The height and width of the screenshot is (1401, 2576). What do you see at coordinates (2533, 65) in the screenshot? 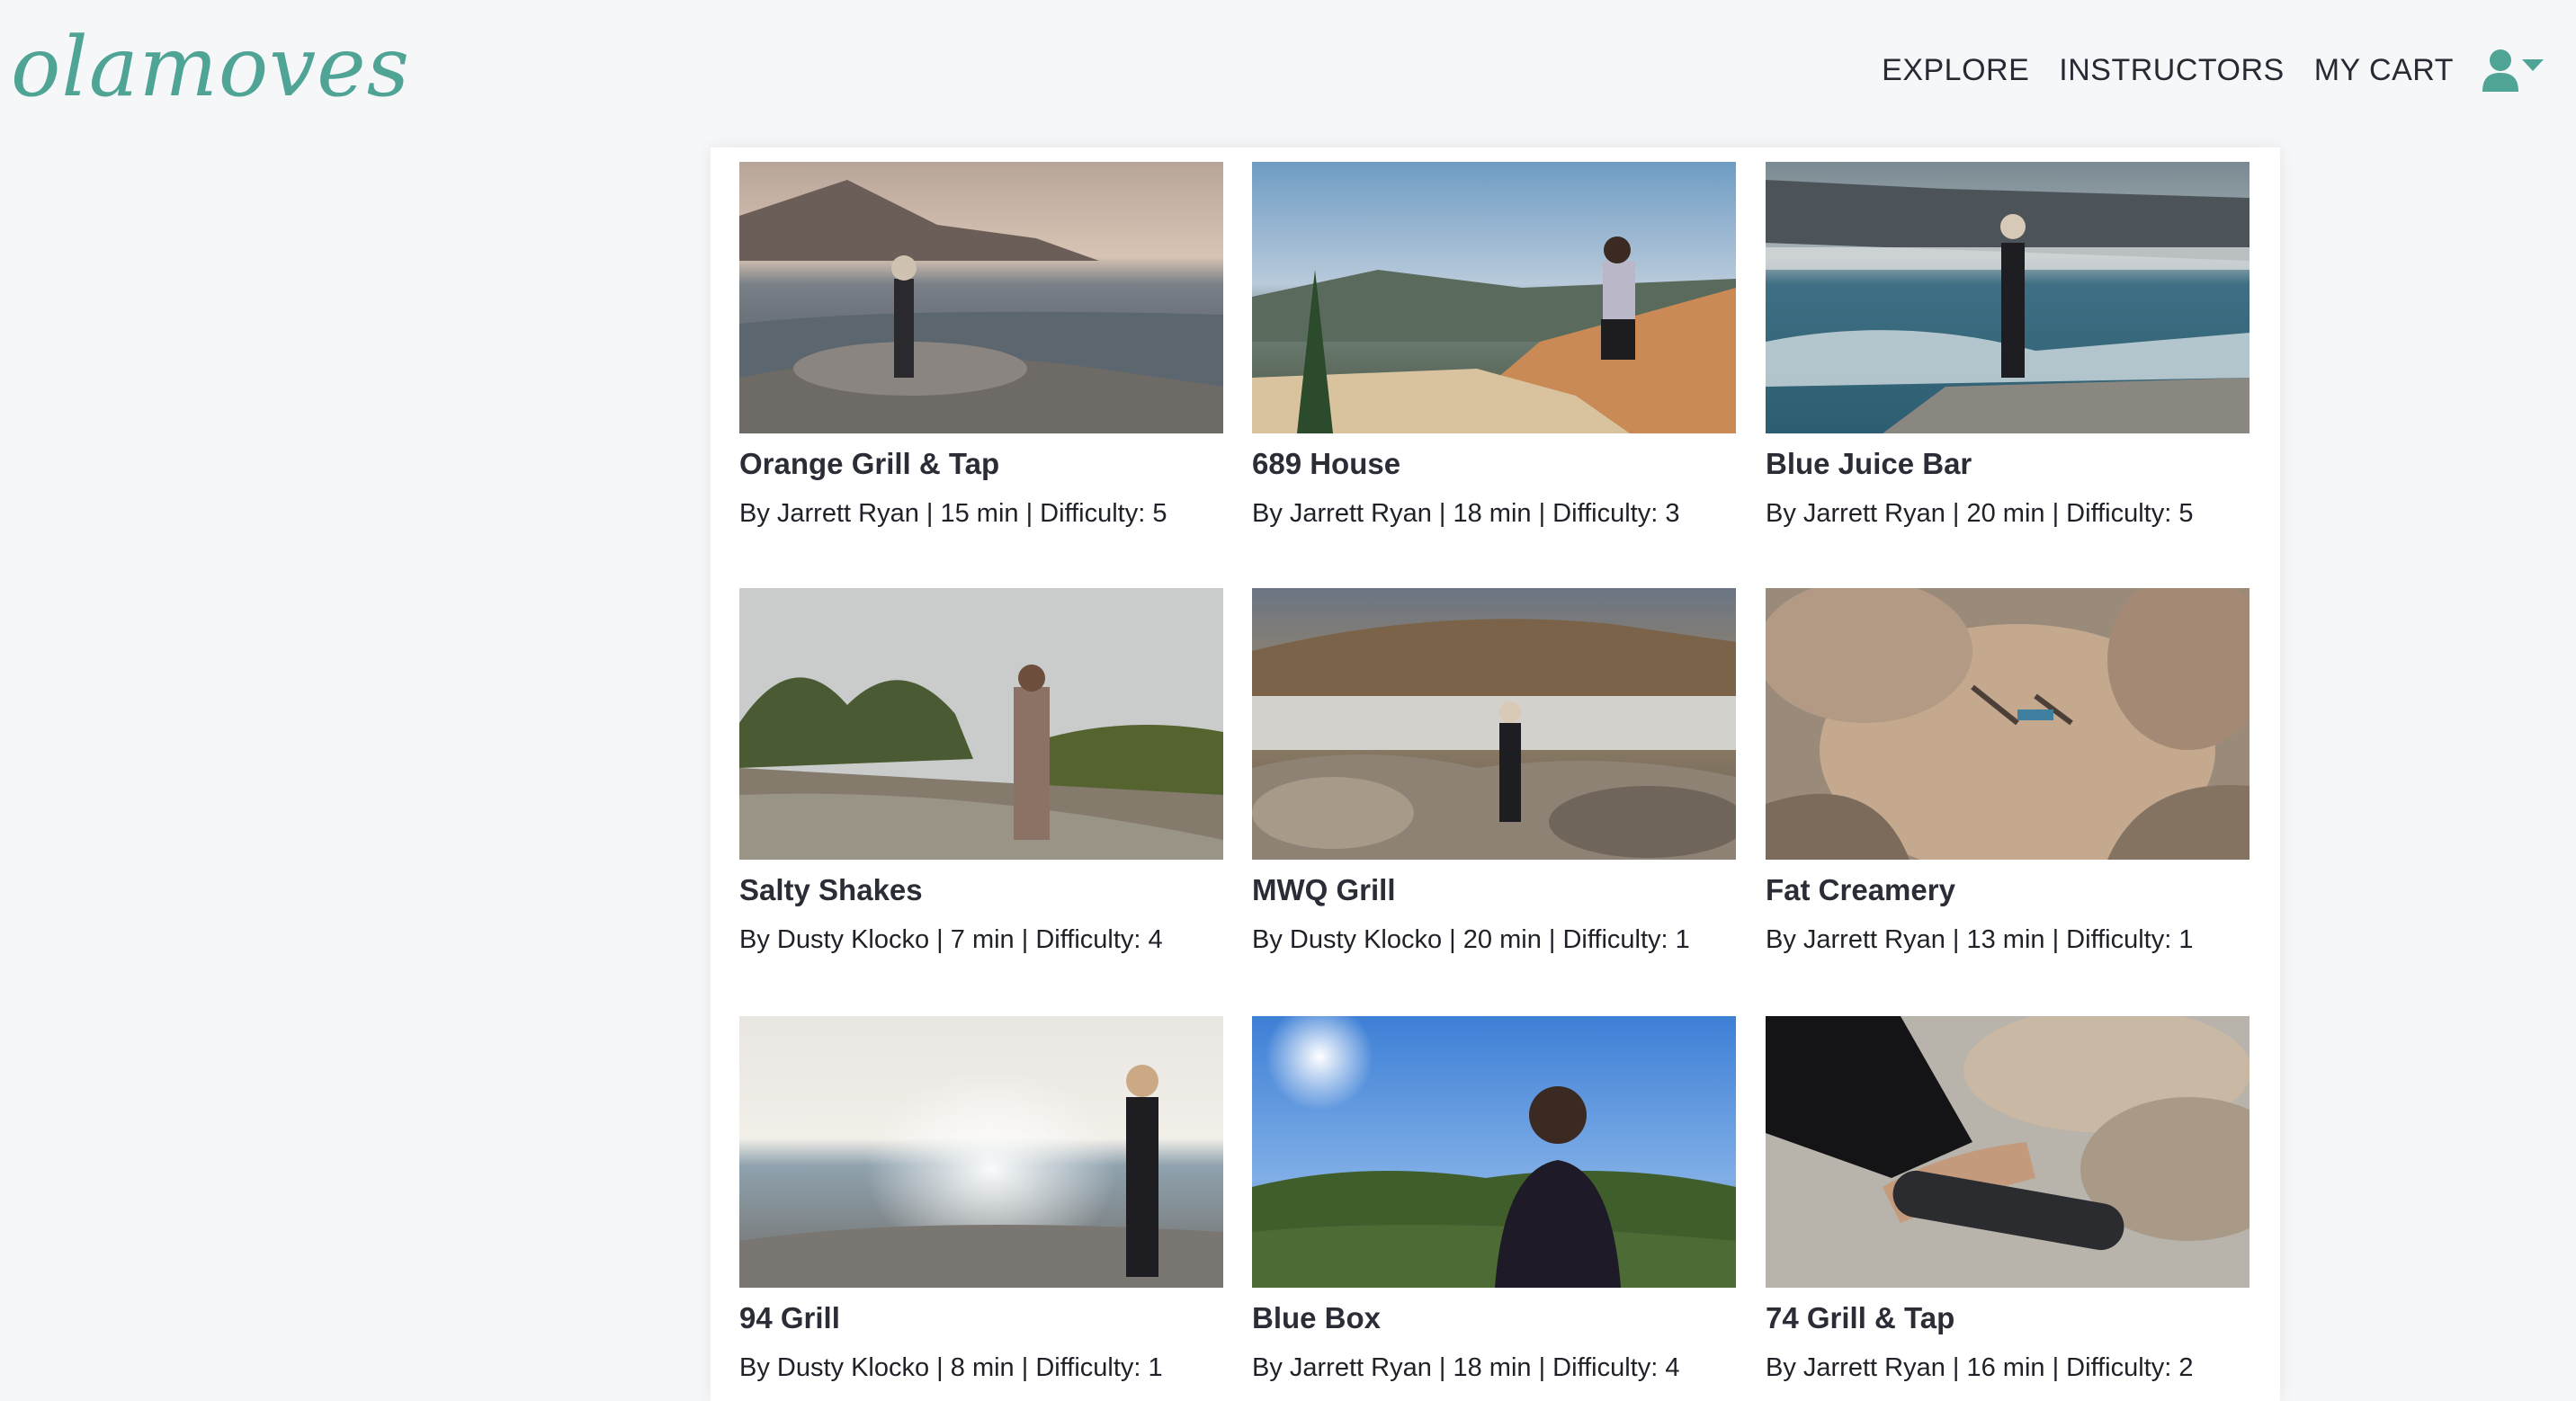
I see `caret-down-icon` at bounding box center [2533, 65].